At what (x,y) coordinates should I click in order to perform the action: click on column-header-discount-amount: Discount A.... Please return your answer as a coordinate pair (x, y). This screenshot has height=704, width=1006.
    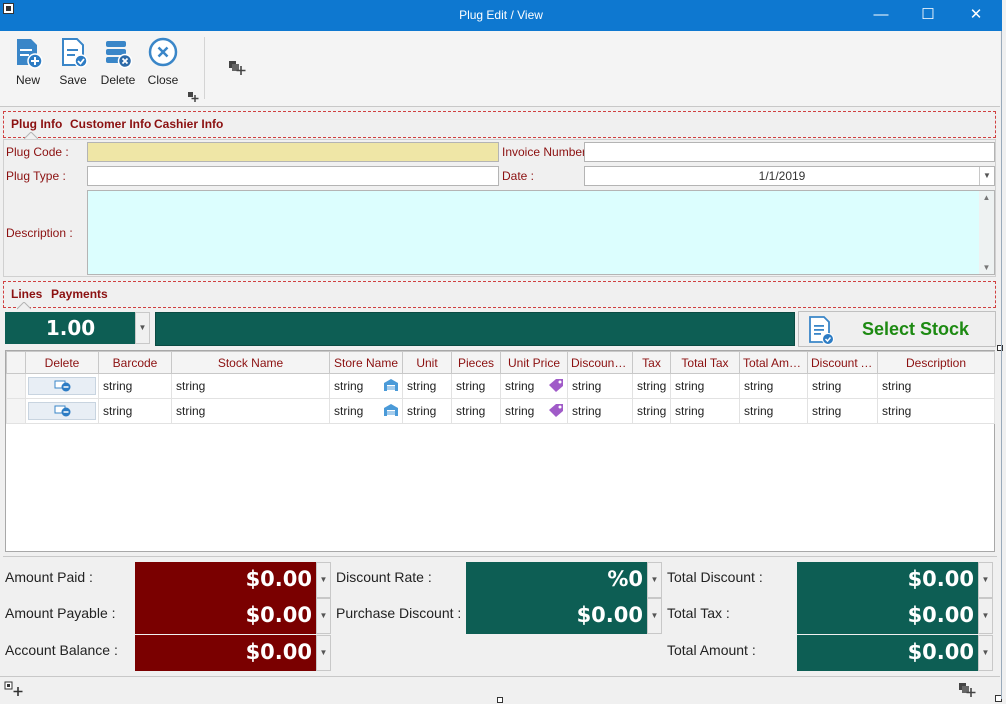
    Looking at the image, I should click on (842, 362).